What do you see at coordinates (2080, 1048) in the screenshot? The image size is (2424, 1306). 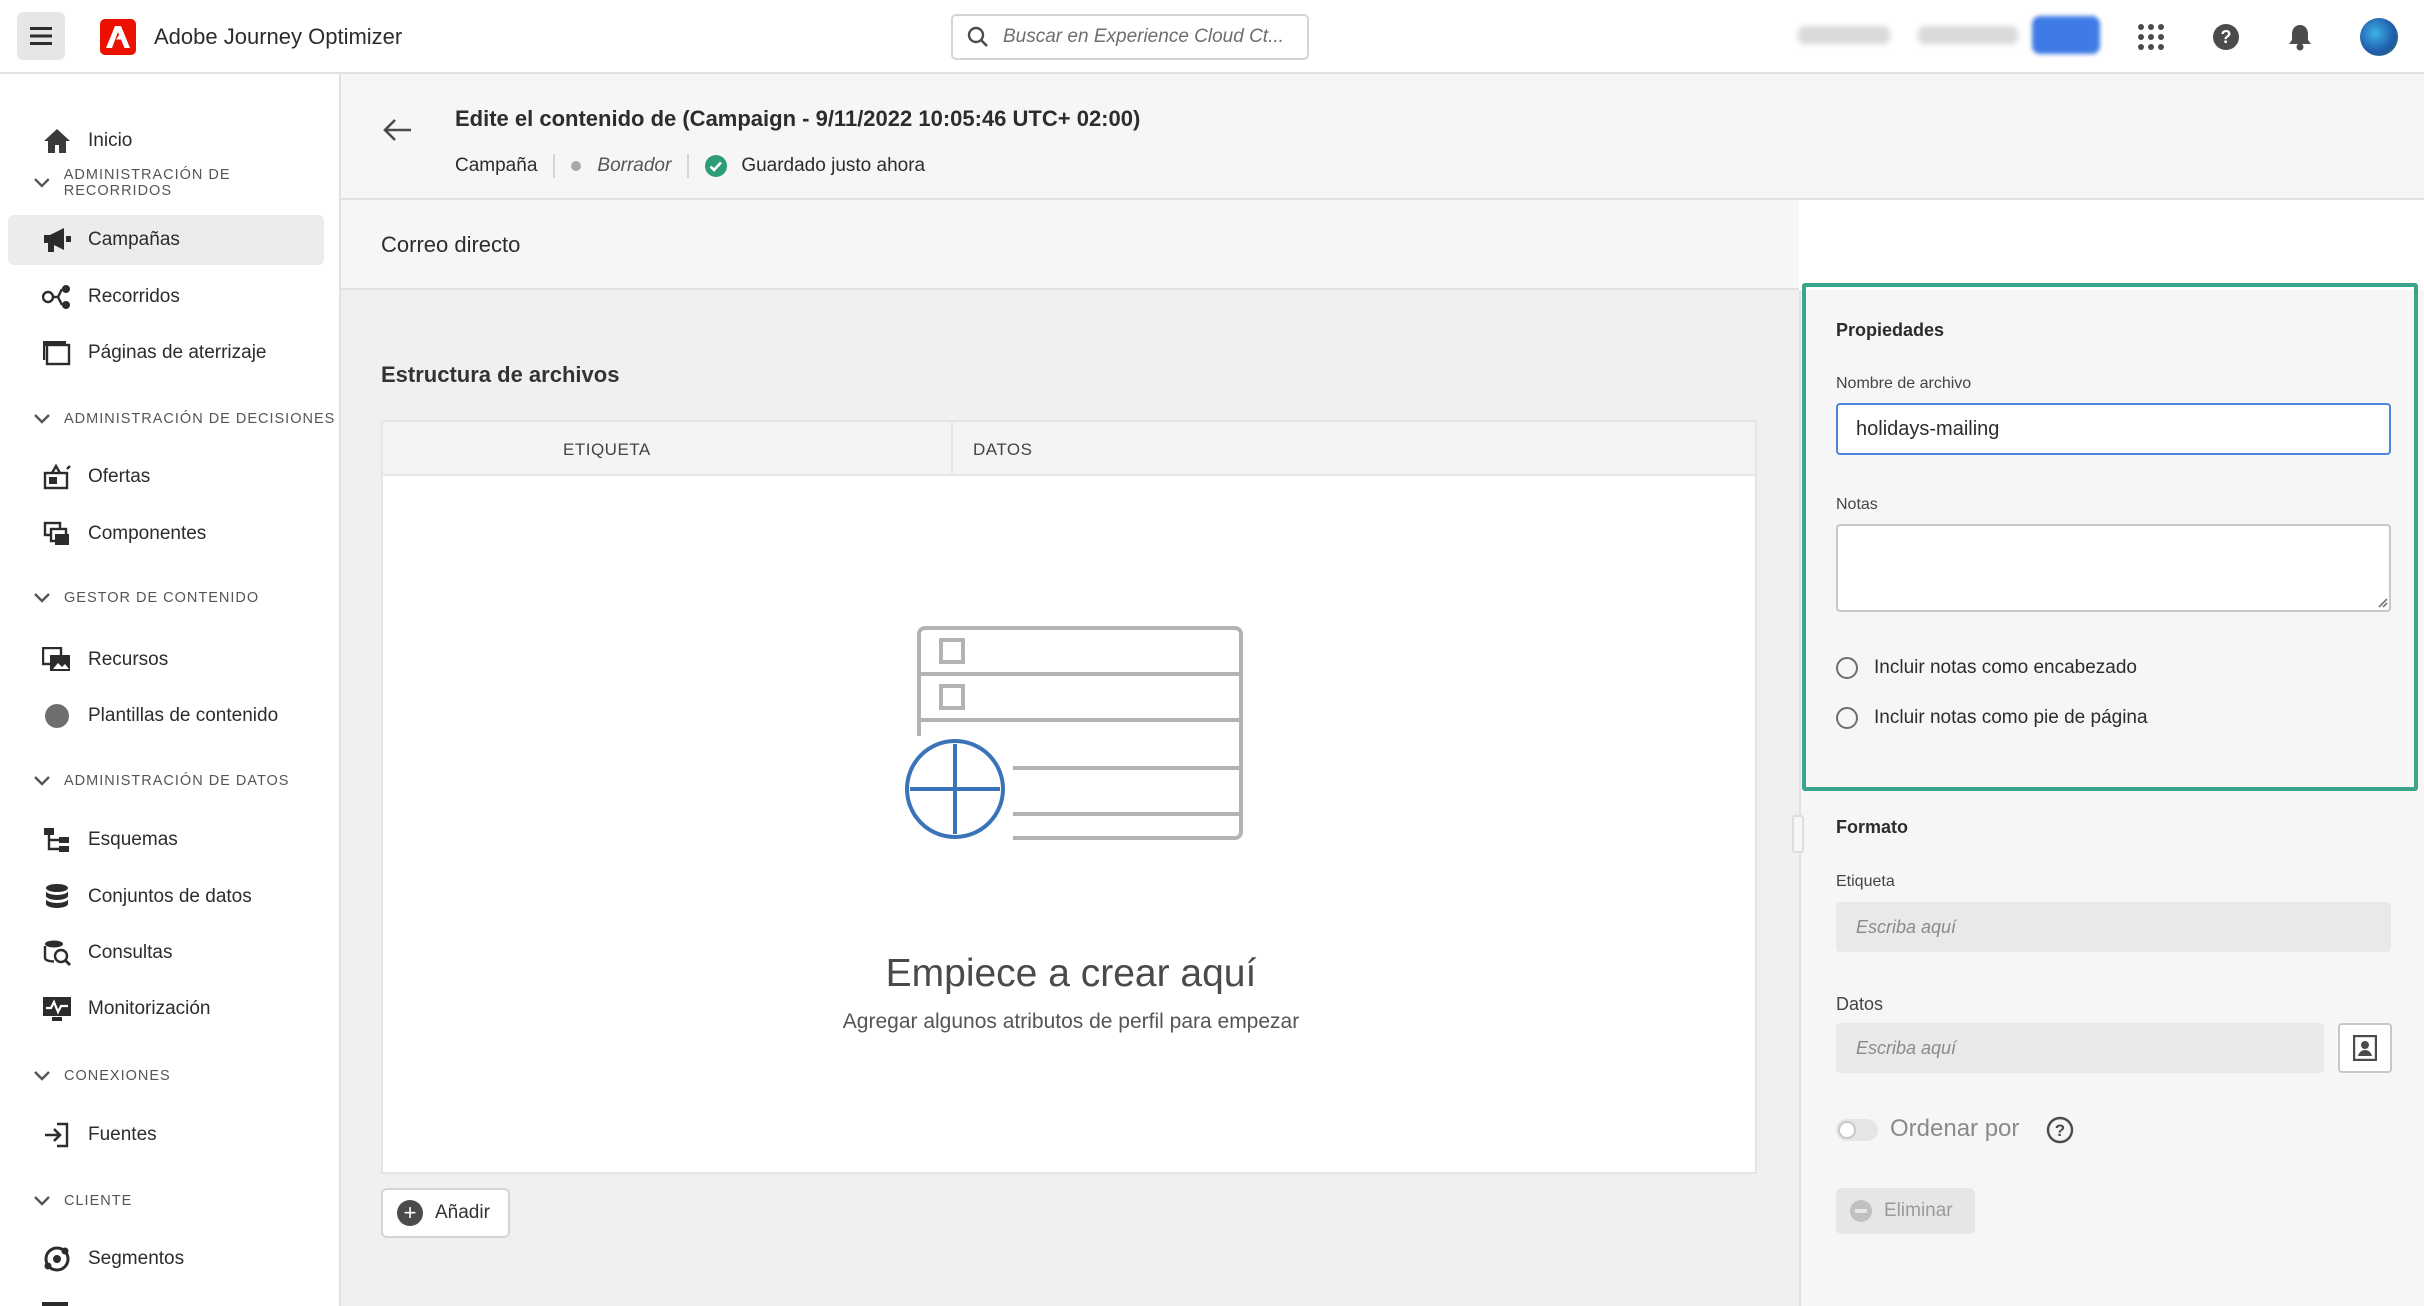 I see `format-data-field: Escriba aquí` at bounding box center [2080, 1048].